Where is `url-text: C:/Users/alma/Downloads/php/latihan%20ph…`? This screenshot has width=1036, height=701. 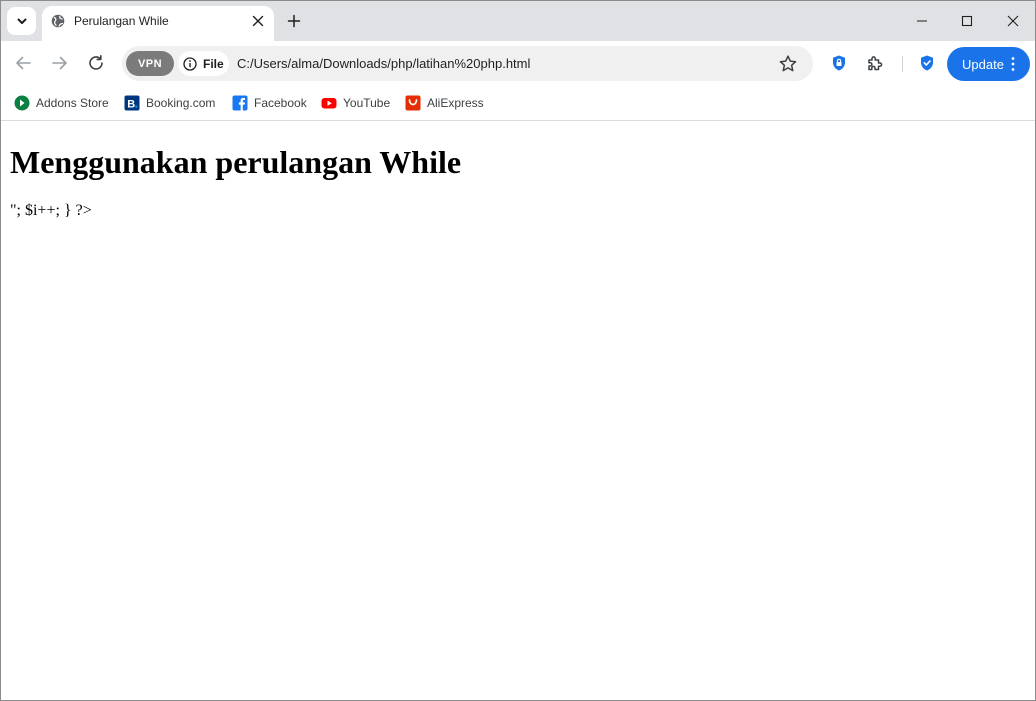
url-text: C:/Users/alma/Downloads/php/latihan%20ph… is located at coordinates (383, 63).